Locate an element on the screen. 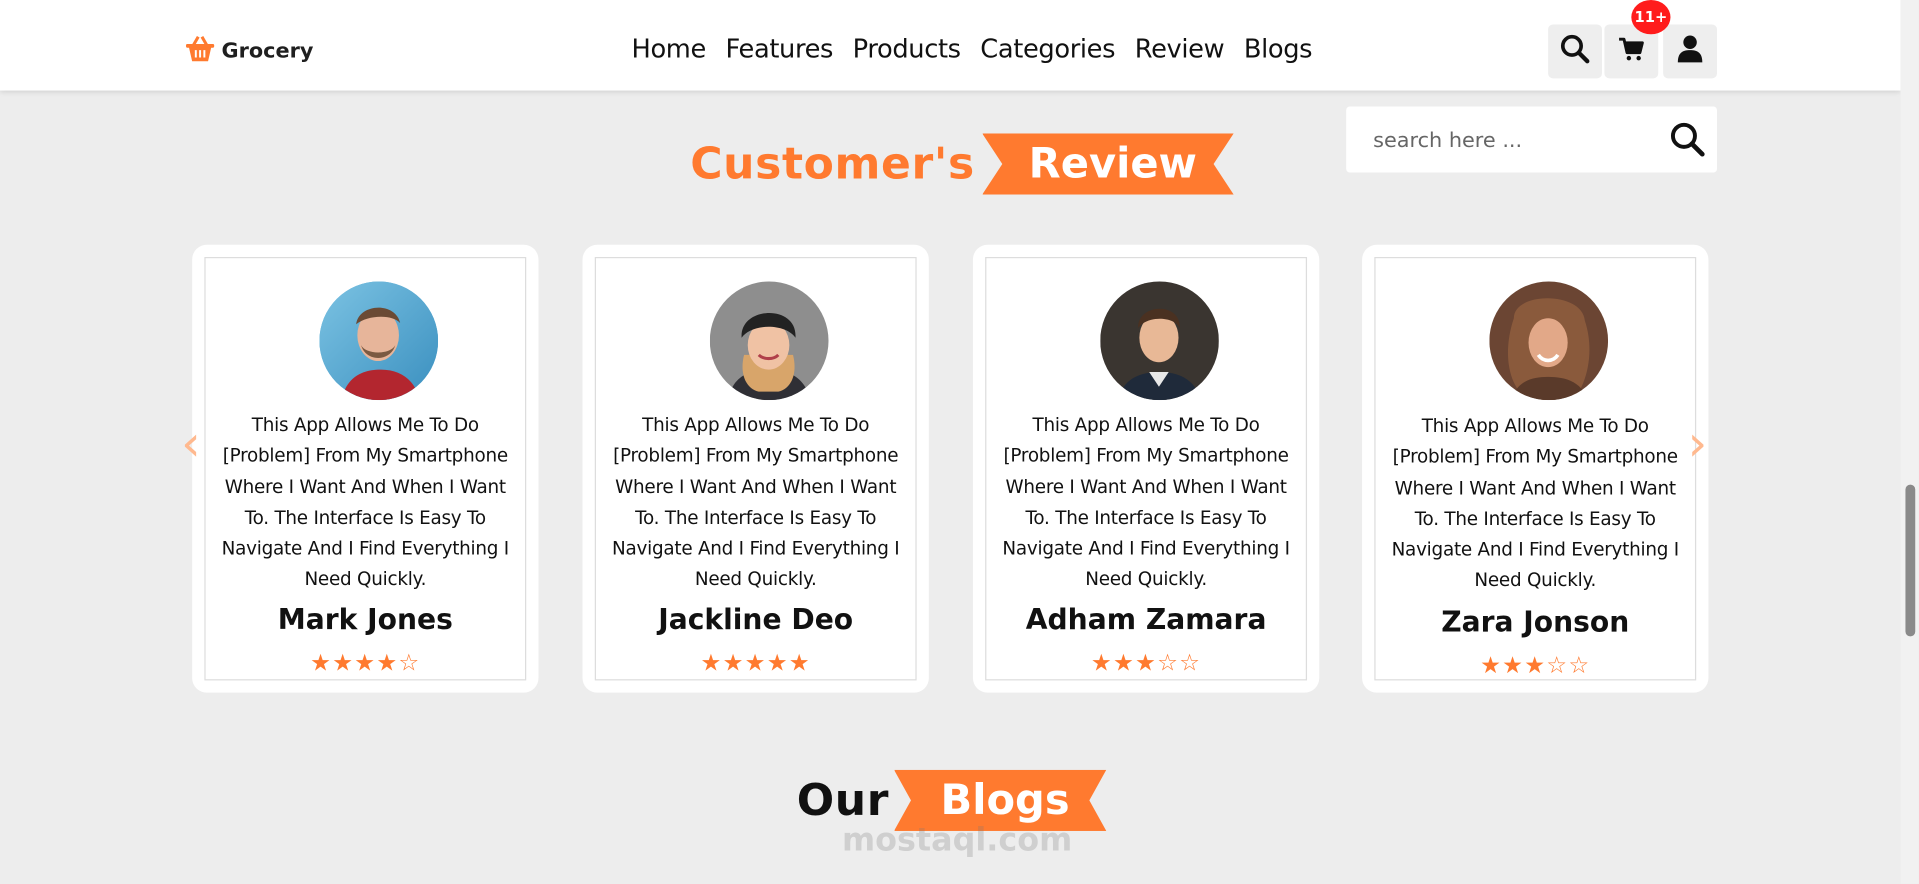 This screenshot has height=884, width=1919. account-button is located at coordinates (1690, 51).